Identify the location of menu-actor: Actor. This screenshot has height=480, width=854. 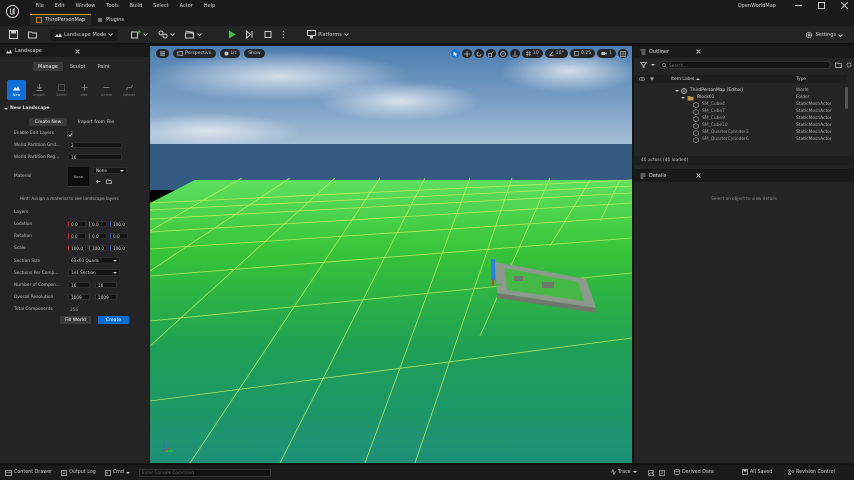
(186, 6).